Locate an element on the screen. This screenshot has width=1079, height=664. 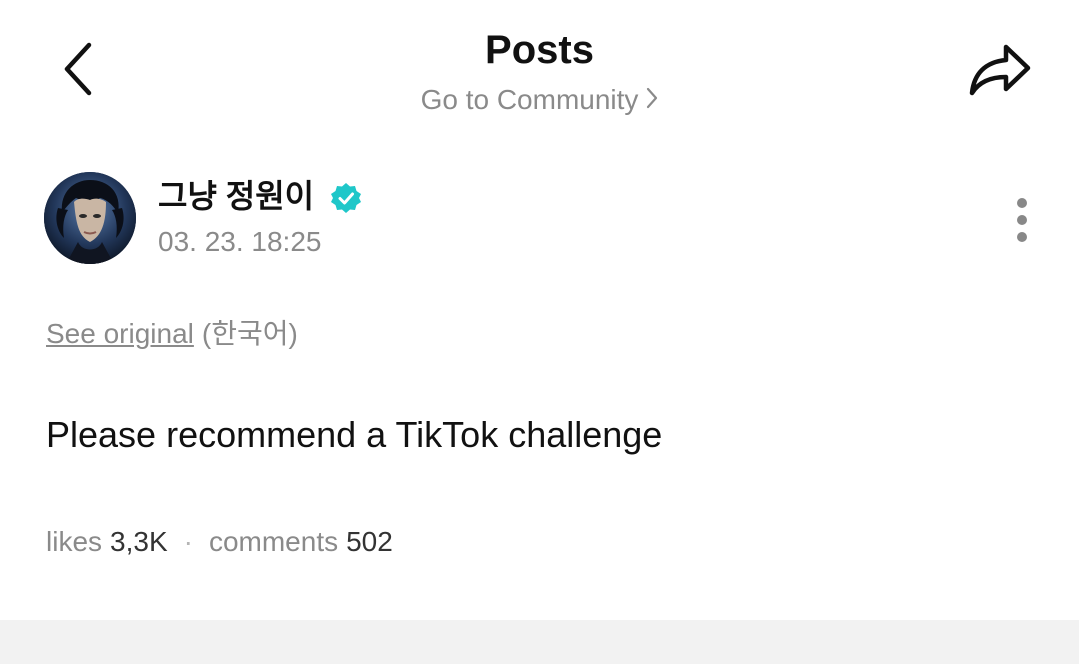
likes-count: 3,3K is located at coordinates (139, 541).